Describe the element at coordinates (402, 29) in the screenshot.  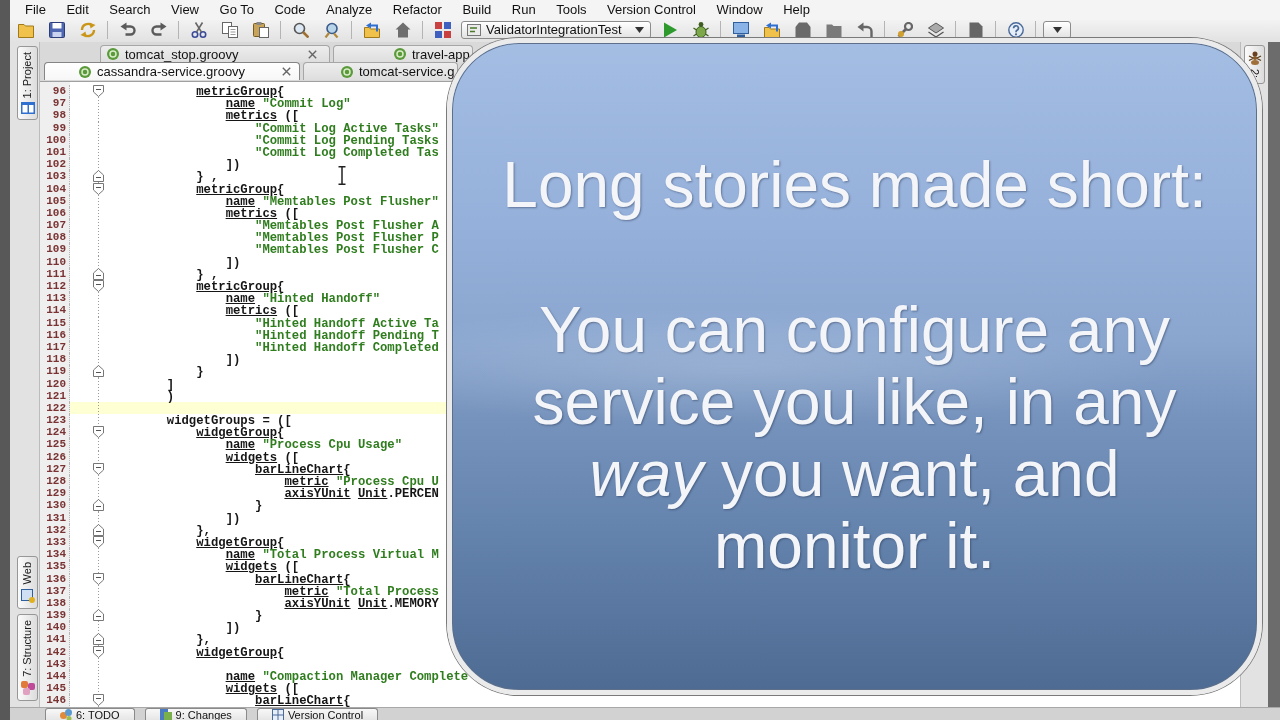
I see `house-icon` at that location.